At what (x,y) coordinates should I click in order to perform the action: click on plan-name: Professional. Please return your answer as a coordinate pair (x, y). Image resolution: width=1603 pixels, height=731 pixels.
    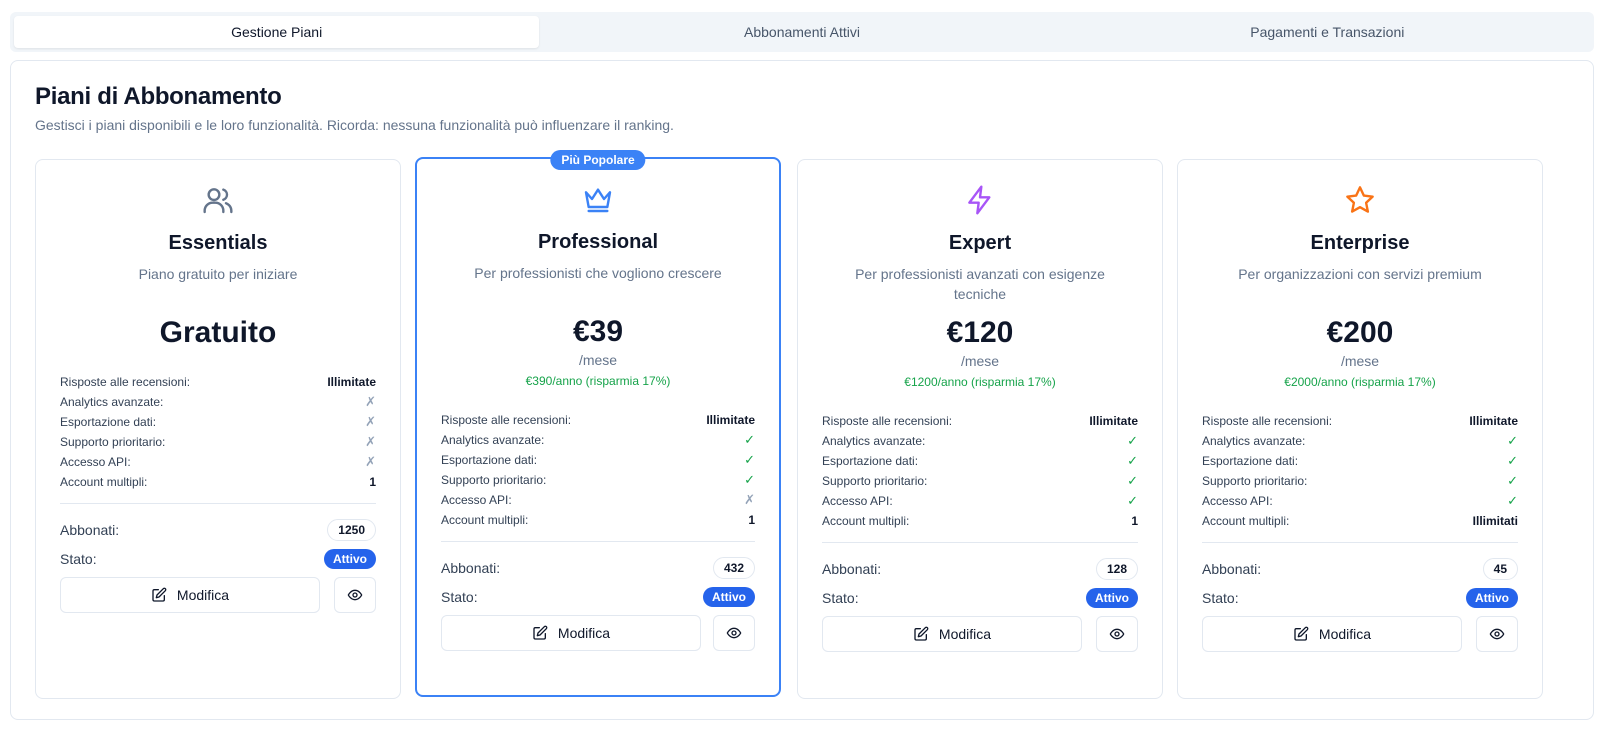
    Looking at the image, I should click on (598, 242).